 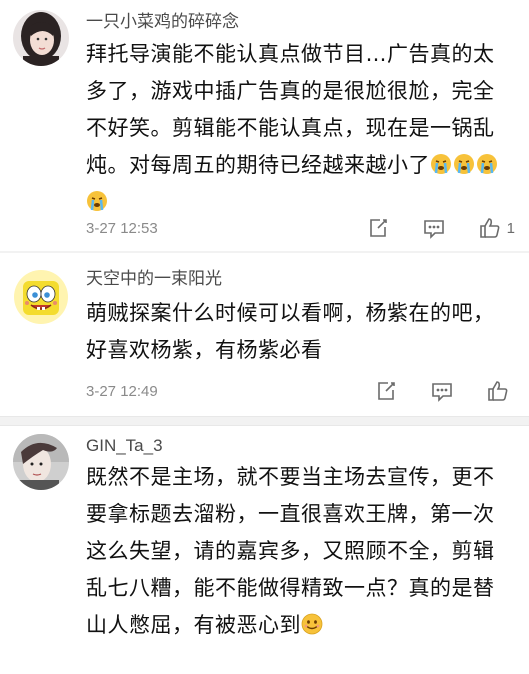 What do you see at coordinates (428, 391) in the screenshot?
I see `comment-actions` at bounding box center [428, 391].